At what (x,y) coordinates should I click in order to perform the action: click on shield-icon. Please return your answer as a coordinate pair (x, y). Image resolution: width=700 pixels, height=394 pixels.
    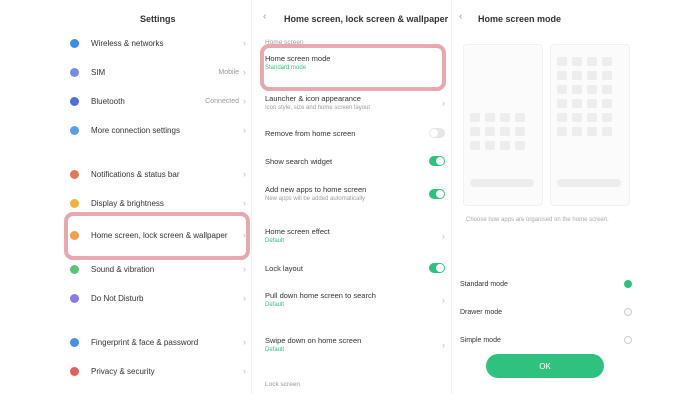
    Looking at the image, I should click on (74, 371).